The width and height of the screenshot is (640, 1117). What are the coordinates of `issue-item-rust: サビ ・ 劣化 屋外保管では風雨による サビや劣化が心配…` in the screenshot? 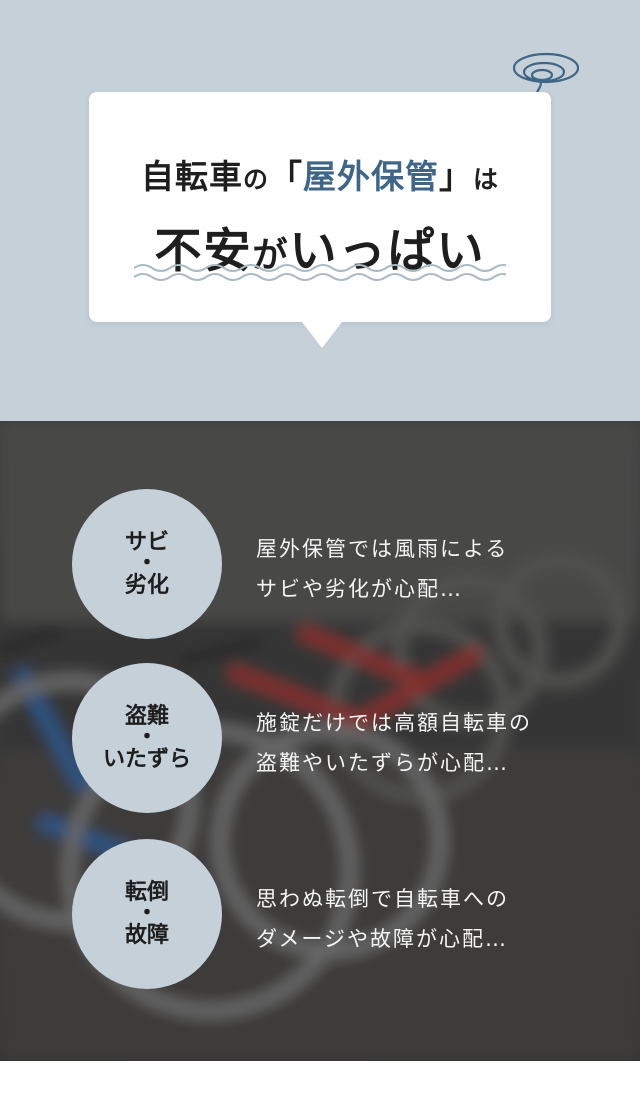 It's located at (320, 564).